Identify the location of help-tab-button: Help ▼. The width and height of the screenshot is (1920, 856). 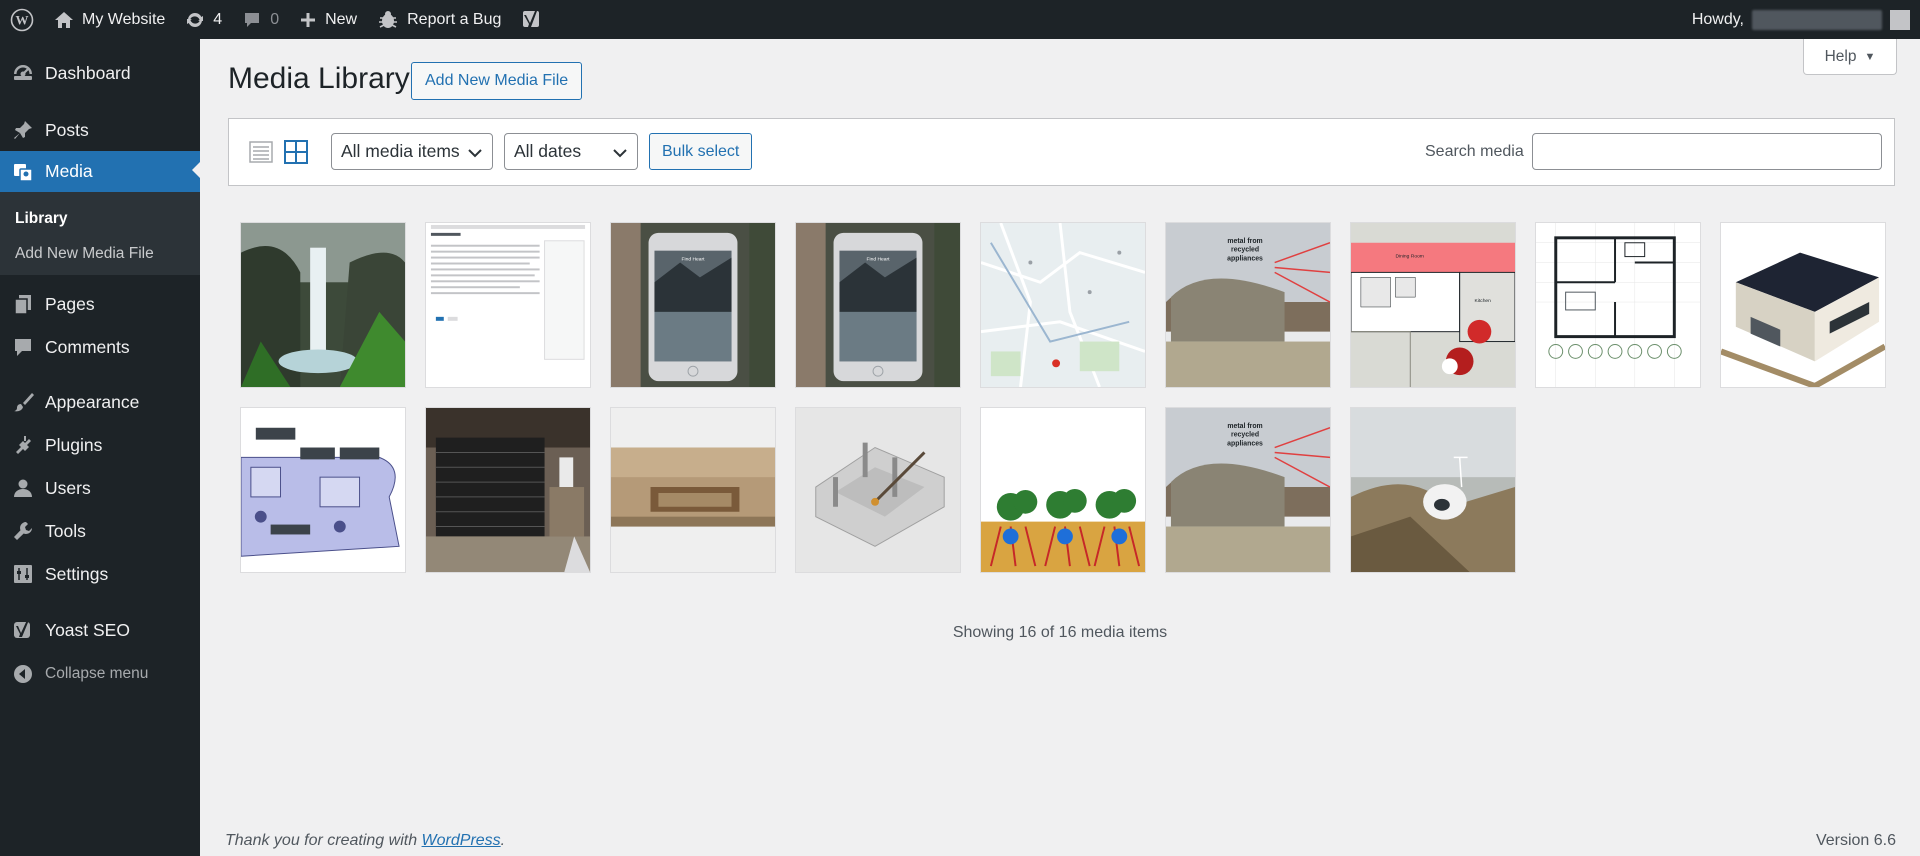
(1850, 57).